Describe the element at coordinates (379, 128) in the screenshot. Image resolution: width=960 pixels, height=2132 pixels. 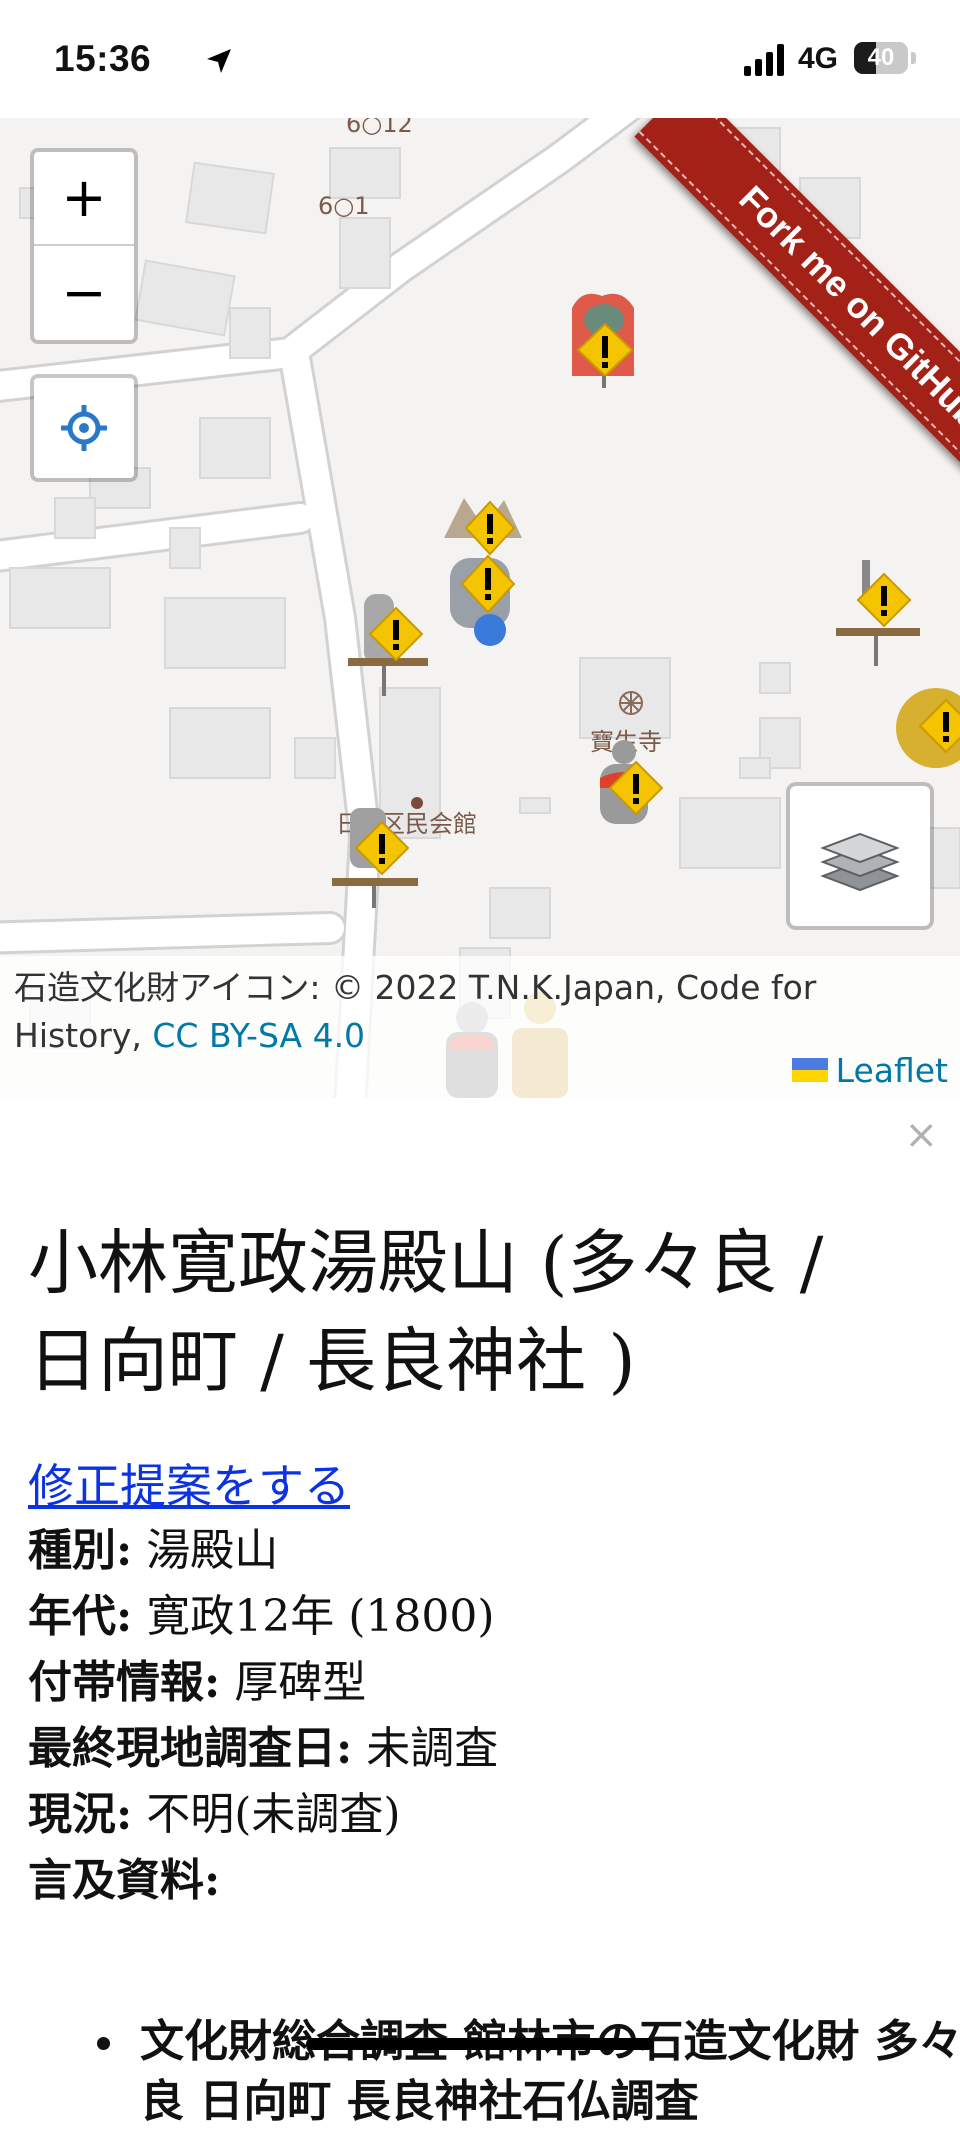
I see `house-number-label: 6○12` at that location.